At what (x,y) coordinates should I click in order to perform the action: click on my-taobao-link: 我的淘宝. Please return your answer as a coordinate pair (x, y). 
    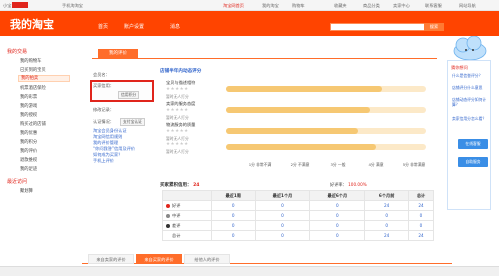
    Looking at the image, I should click on (270, 6).